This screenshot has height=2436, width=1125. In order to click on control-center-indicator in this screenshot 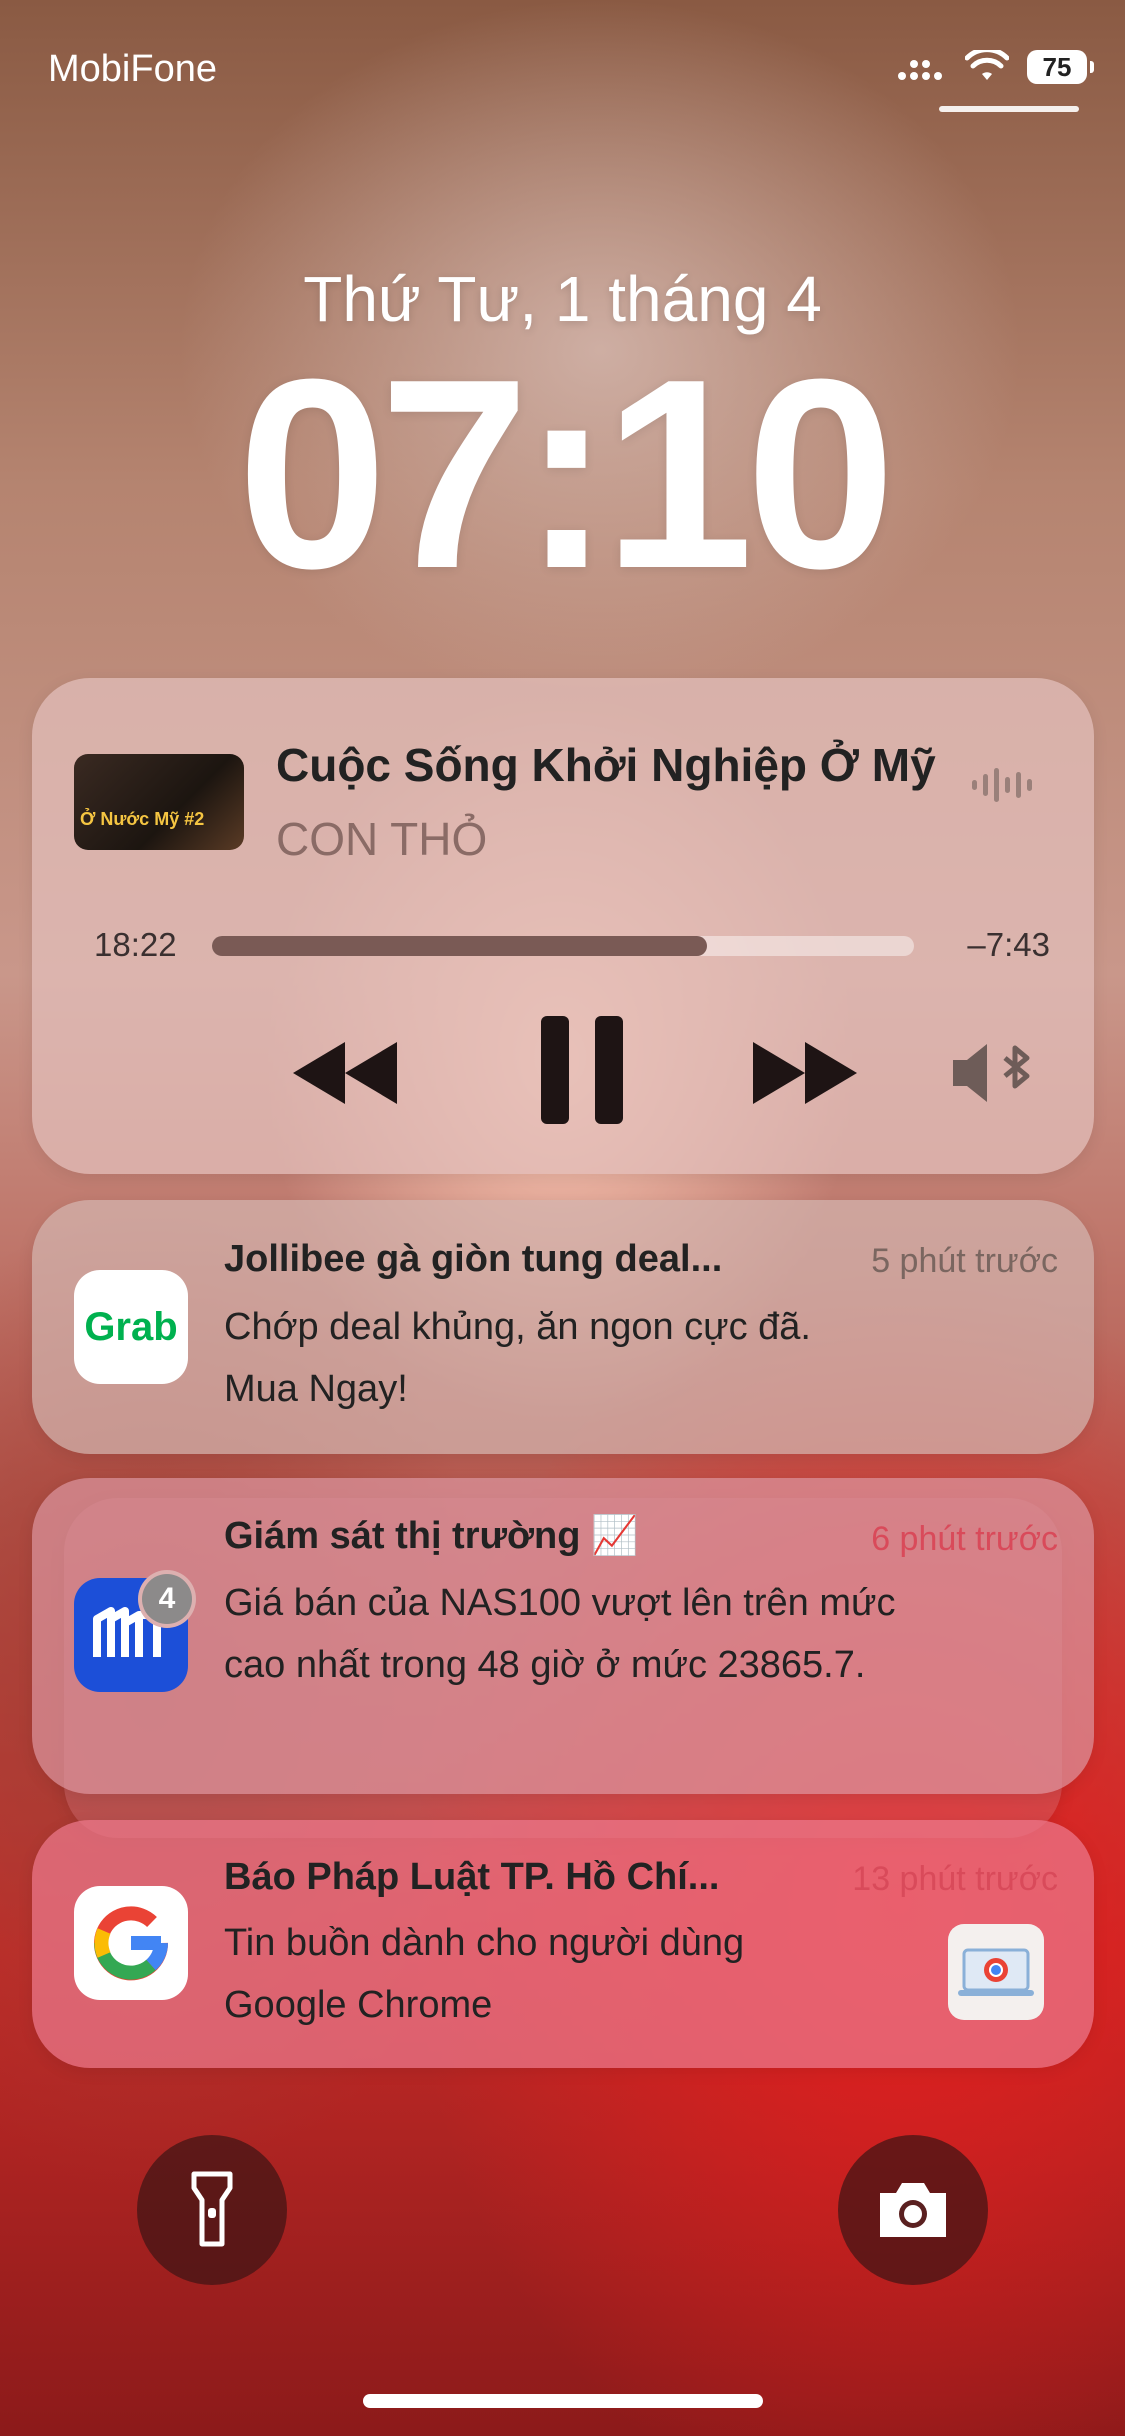, I will do `click(1009, 109)`.